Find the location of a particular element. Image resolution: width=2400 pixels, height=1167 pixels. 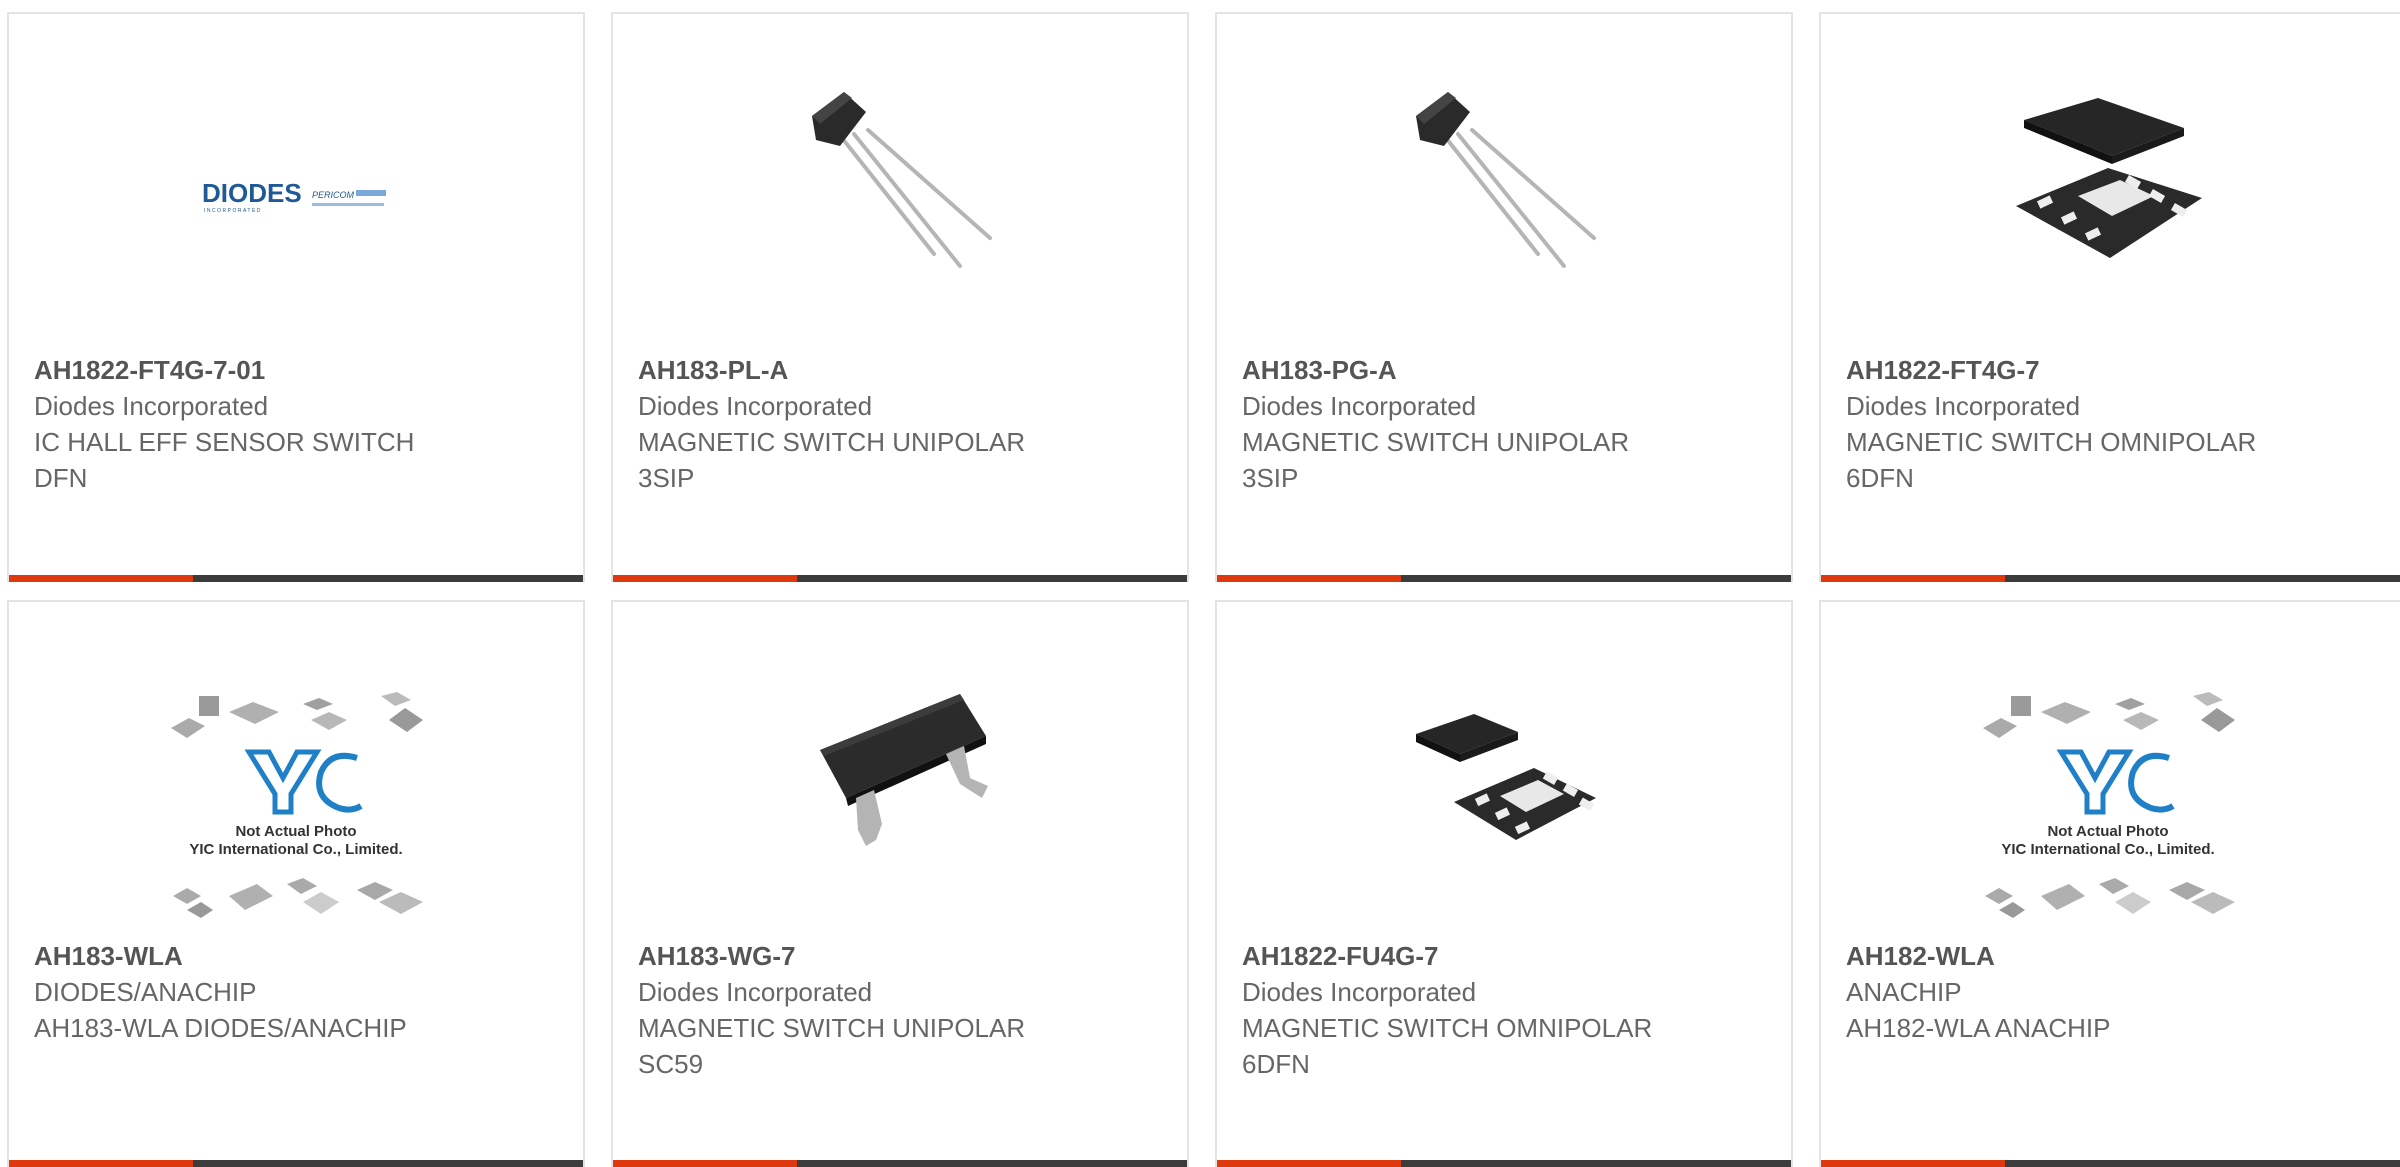

description: IC HALL EFF SENSOR SWITCH DFN is located at coordinates (224, 460).